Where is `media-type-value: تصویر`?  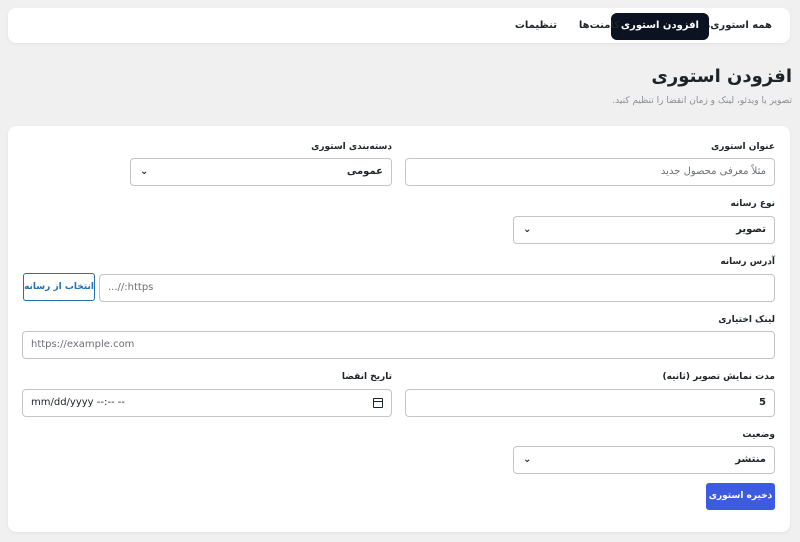 media-type-value: تصویر is located at coordinates (751, 229).